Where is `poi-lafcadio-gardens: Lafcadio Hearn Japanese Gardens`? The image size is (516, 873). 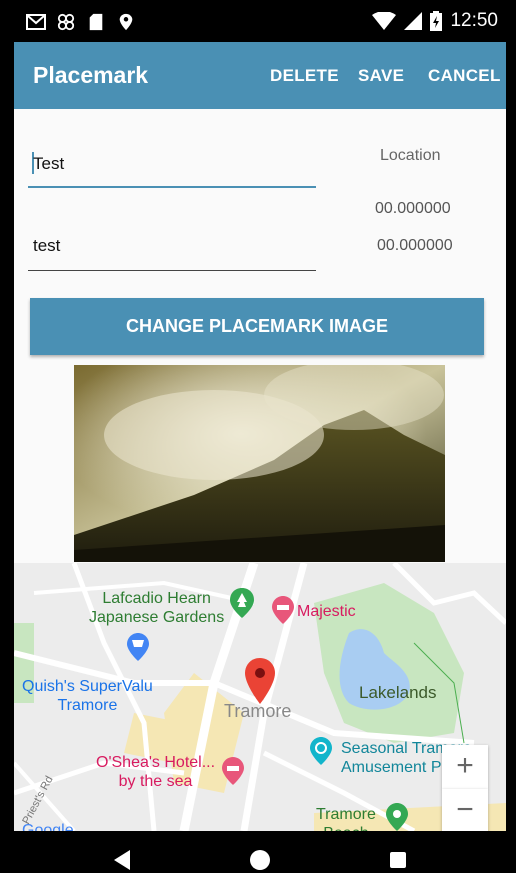 poi-lafcadio-gardens: Lafcadio Hearn Japanese Gardens is located at coordinates (156, 608).